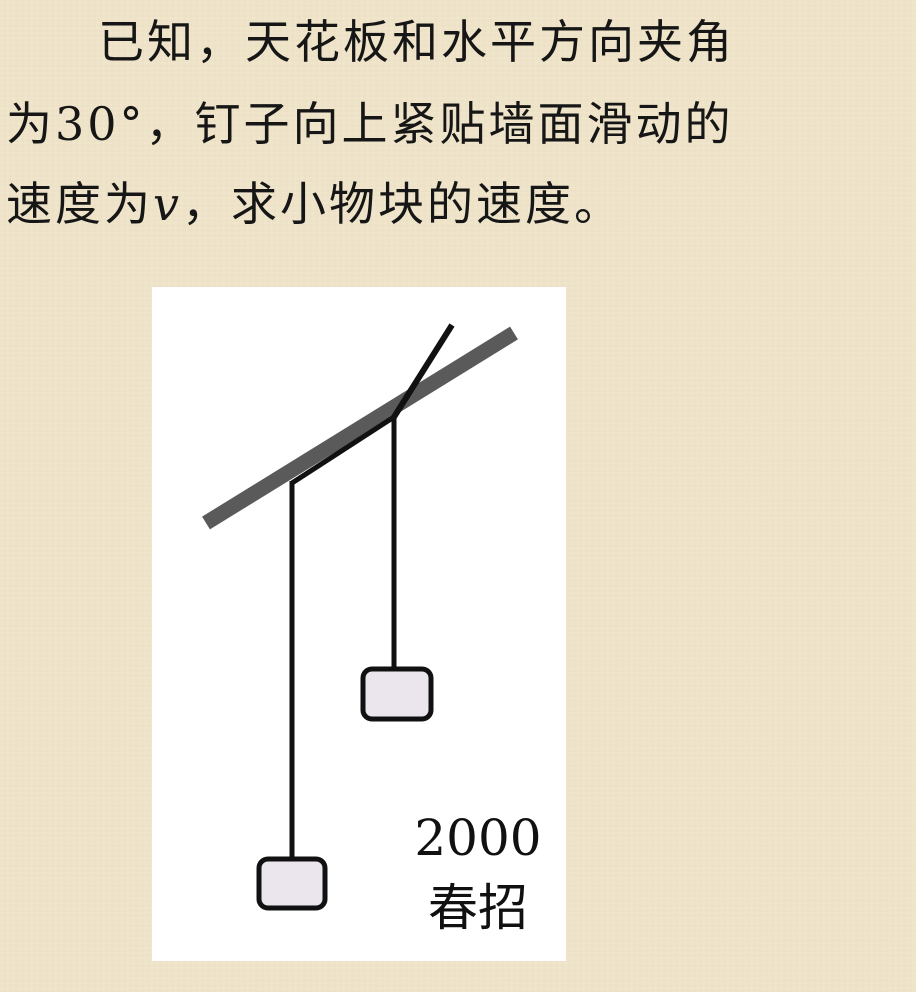  I want to click on problem-line-2: 为30°，钉子向上紧贴墙面滑动的, so click(370, 124).